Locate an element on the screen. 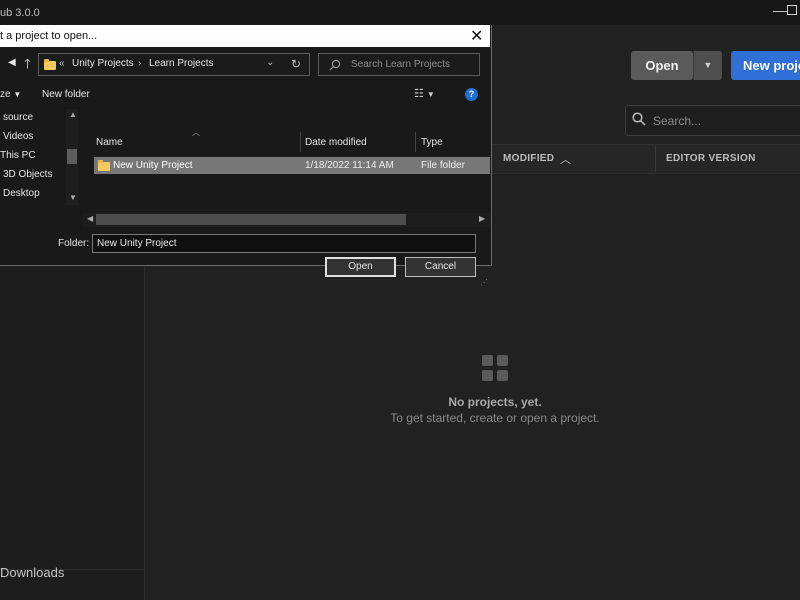 The width and height of the screenshot is (800, 600). hub-window-title: ub 3.0.0 is located at coordinates (20, 13).